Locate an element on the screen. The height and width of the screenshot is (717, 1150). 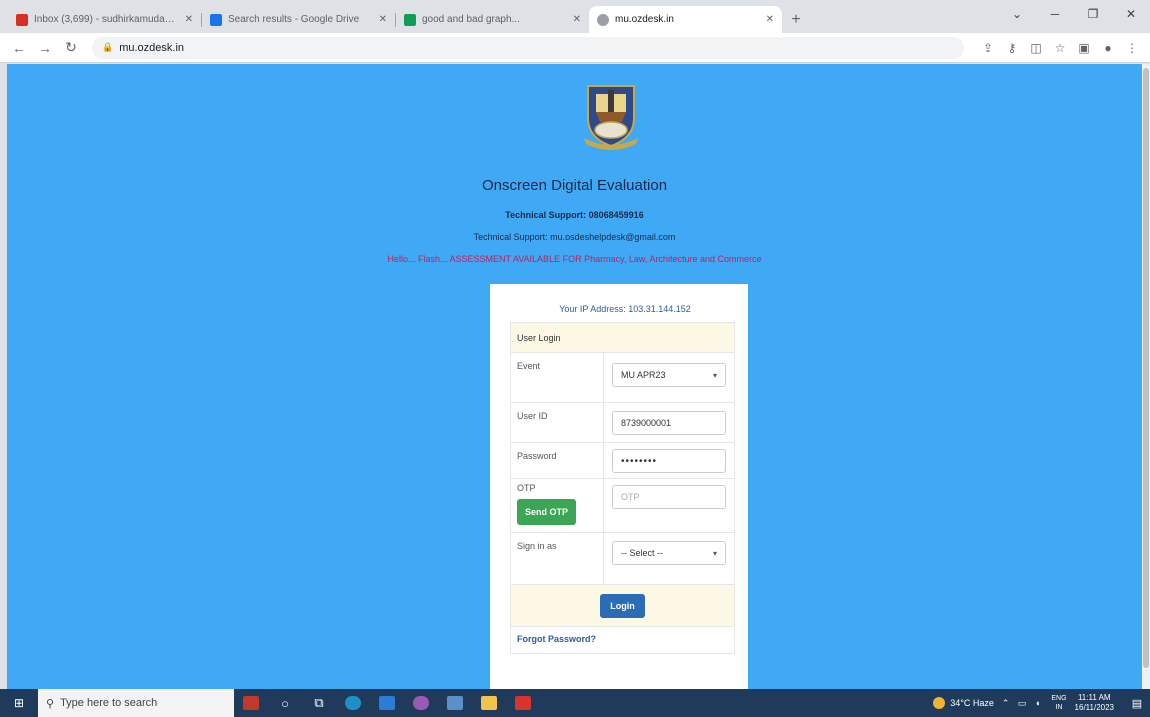
page-title: Onscreen Digital Evaluation is located at coordinates (574, 185).